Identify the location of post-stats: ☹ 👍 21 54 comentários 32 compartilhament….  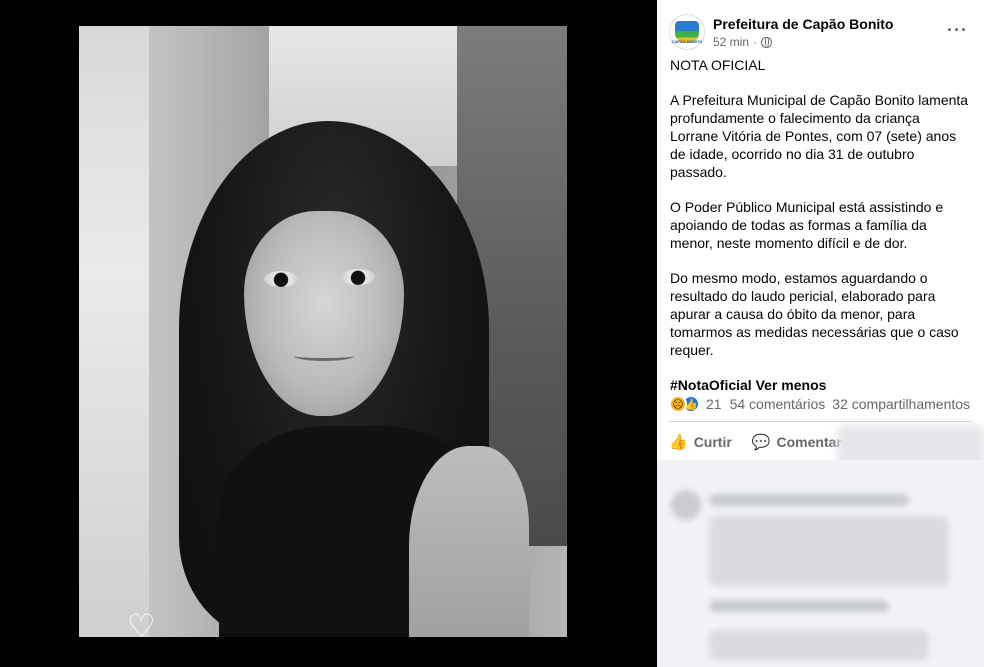
(821, 404).